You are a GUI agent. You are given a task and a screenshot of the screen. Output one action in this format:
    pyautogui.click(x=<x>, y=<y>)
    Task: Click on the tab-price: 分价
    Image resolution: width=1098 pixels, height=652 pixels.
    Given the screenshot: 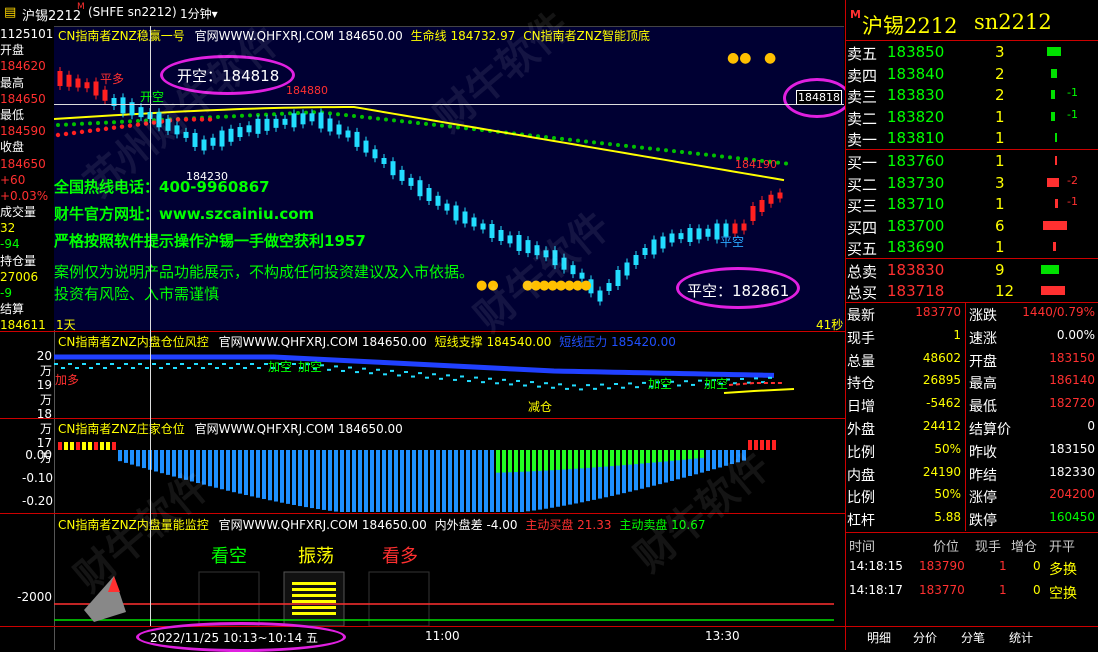 What is the action you would take?
    pyautogui.click(x=925, y=637)
    